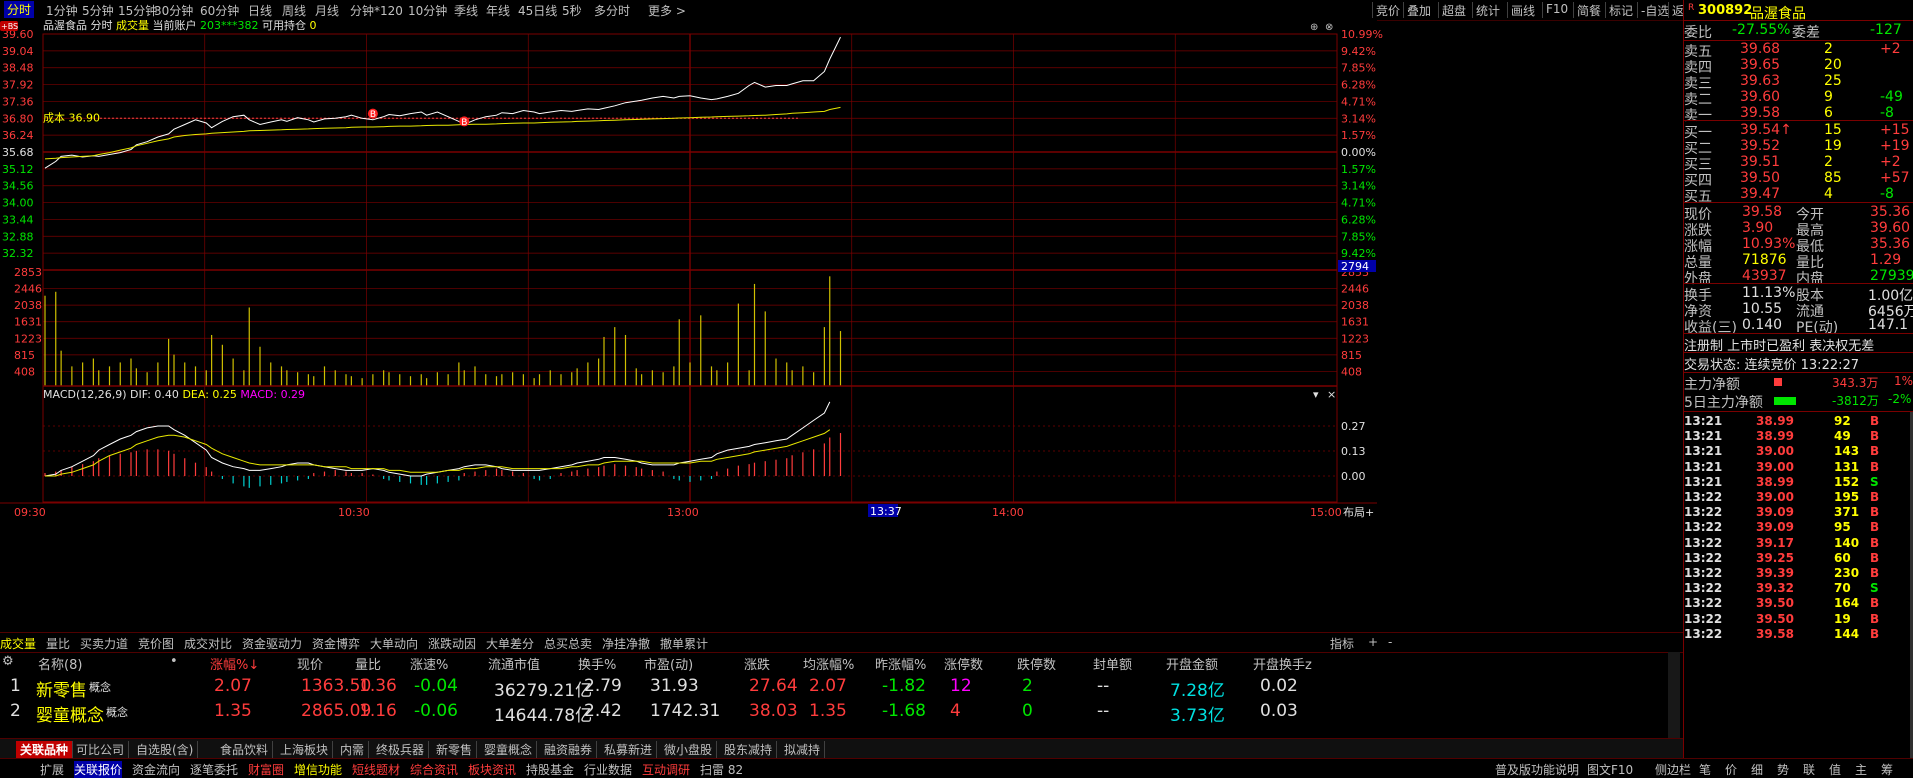  Describe the element at coordinates (963, 663) in the screenshot. I see `table-header-10: 涨停数` at that location.